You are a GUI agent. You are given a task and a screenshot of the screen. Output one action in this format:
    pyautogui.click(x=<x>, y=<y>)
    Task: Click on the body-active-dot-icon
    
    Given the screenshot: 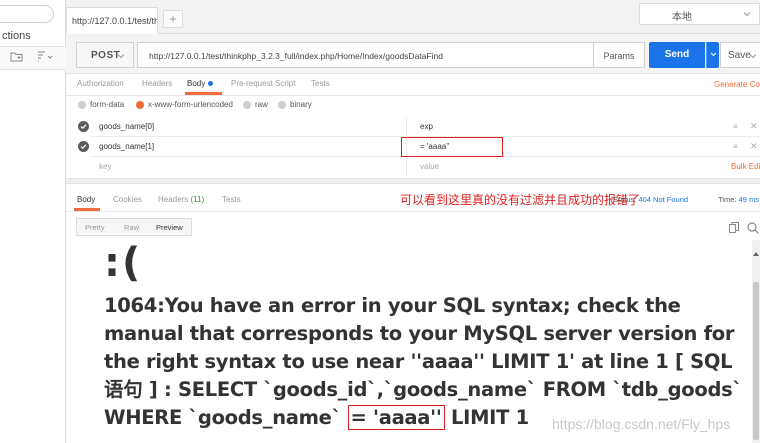 What is the action you would take?
    pyautogui.click(x=211, y=84)
    